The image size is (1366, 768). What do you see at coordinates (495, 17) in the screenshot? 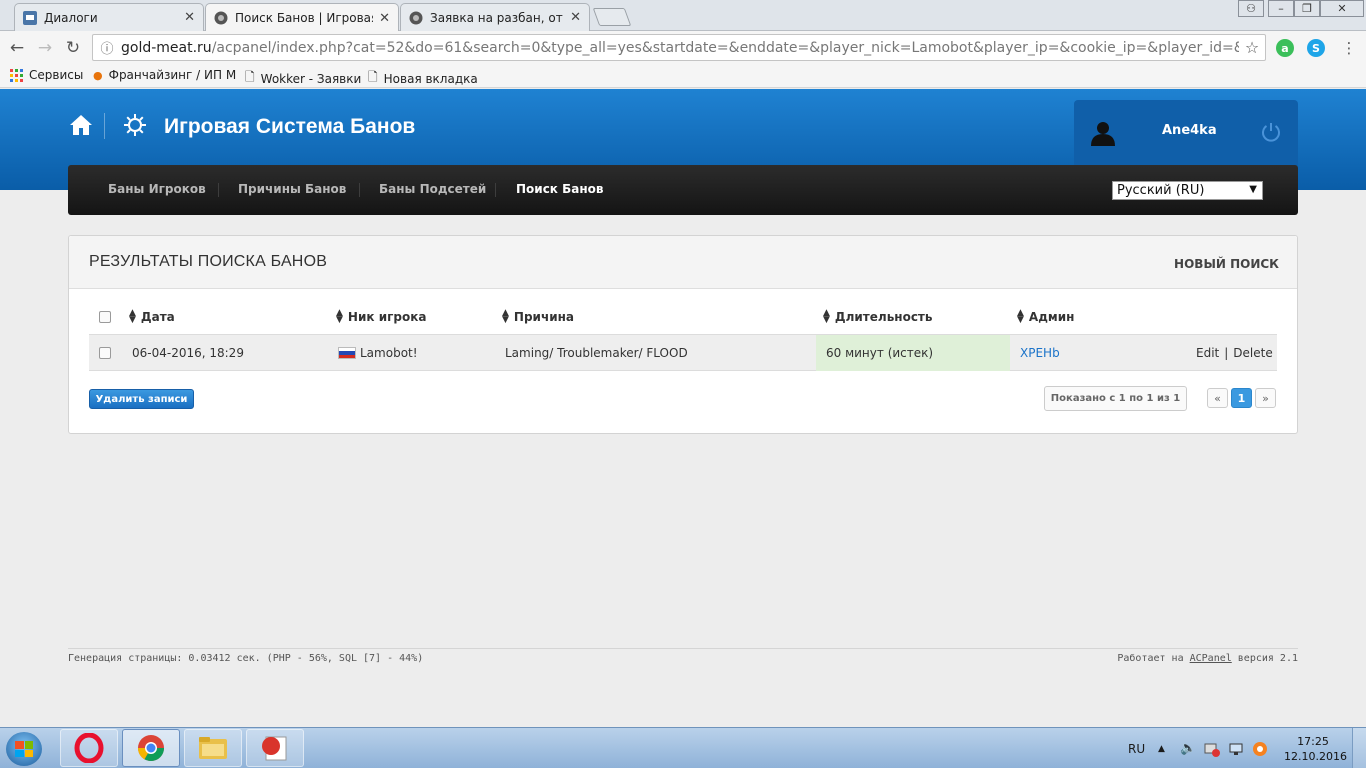
I see `tab-unban-request: Заявка на разбан, от La ✕` at bounding box center [495, 17].